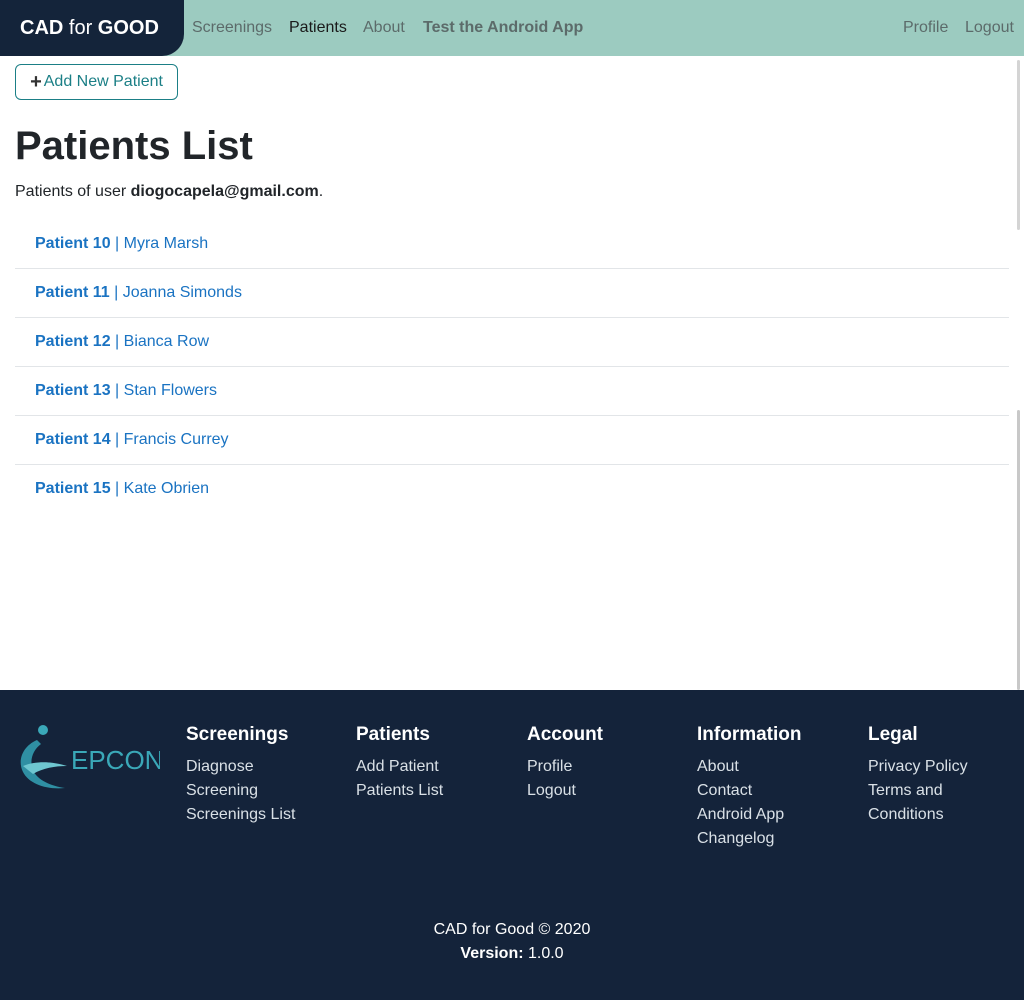 This screenshot has width=1024, height=1000. I want to click on footer-col-account: Account Profile Logout, so click(565, 763).